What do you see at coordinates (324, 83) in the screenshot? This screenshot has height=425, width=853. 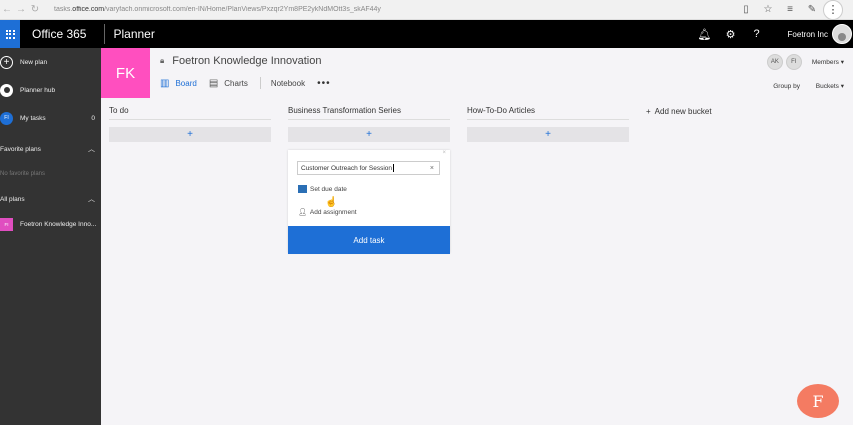 I see `more-options-icon: •••` at bounding box center [324, 83].